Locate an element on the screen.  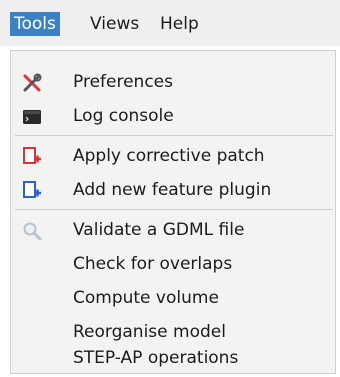
menu-tools: Tools is located at coordinates (35, 24).